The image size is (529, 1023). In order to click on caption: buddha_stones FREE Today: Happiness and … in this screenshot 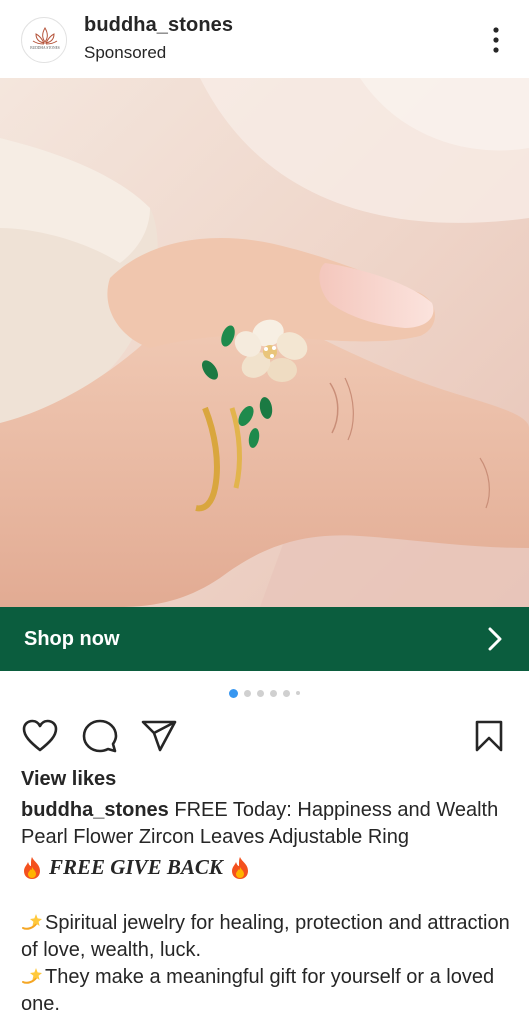, I will do `click(267, 824)`.